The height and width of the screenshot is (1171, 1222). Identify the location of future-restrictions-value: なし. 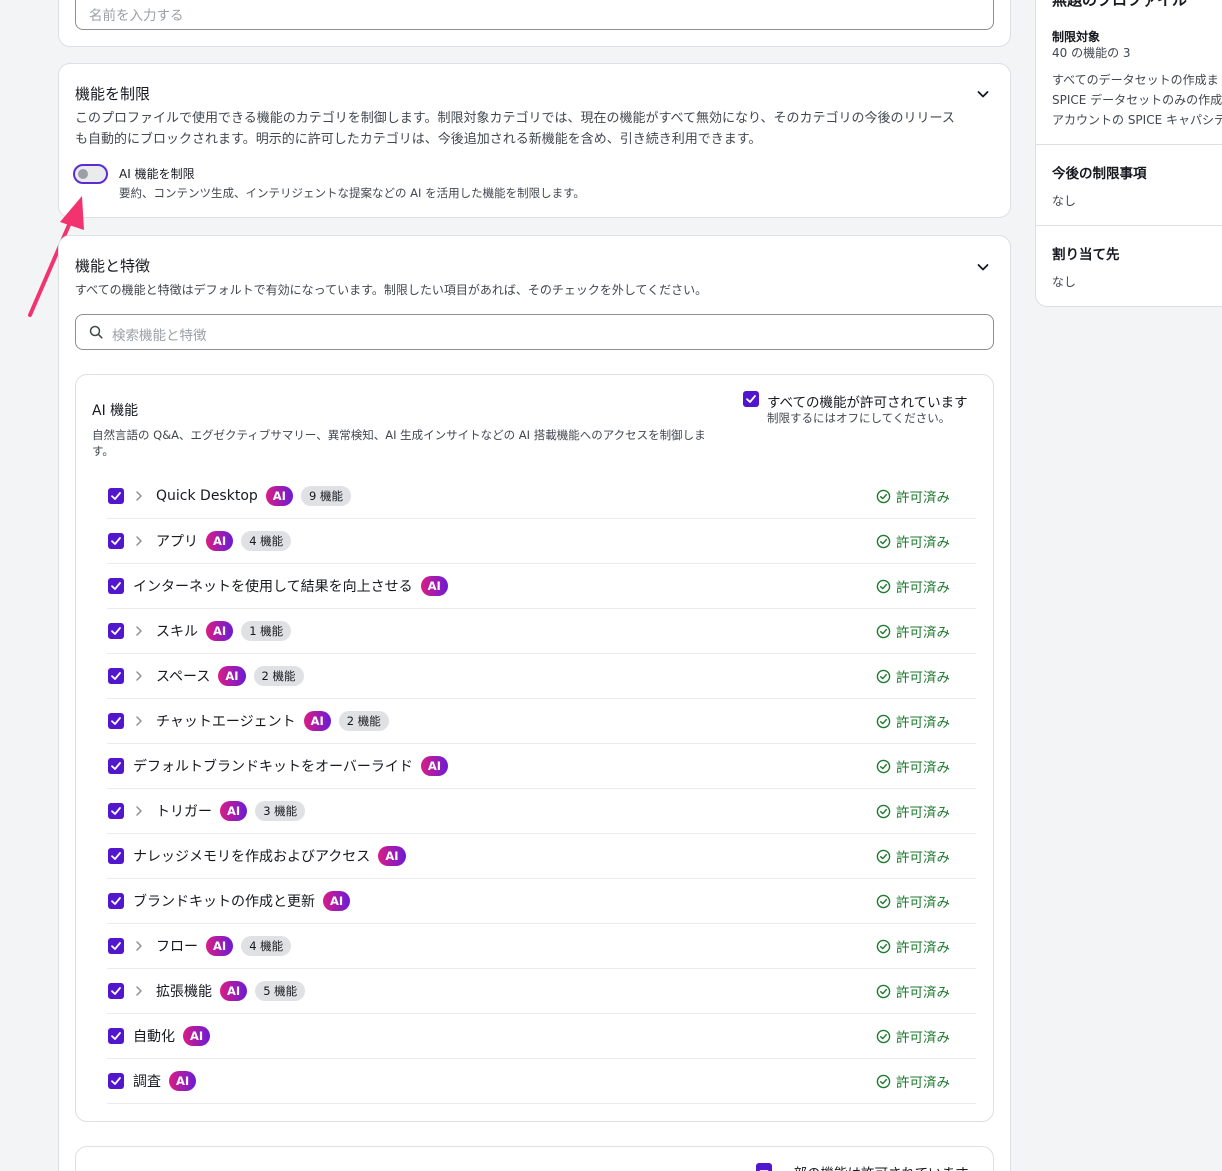
(1064, 201).